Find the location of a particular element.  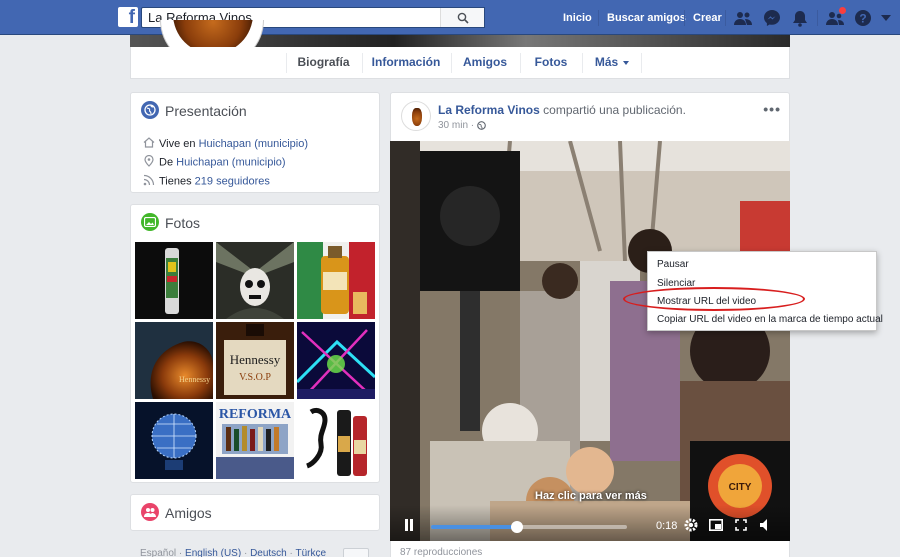

fullscreen-icon is located at coordinates (741, 525).